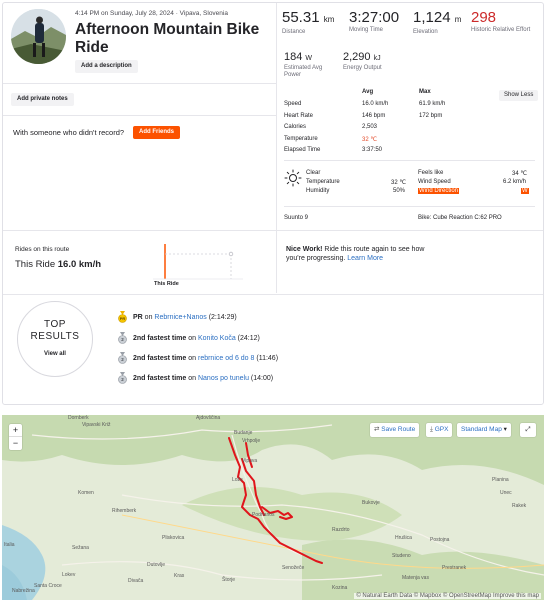 The image size is (546, 600). What do you see at coordinates (431, 429) in the screenshot?
I see `download-icon: ⤓` at bounding box center [431, 429].